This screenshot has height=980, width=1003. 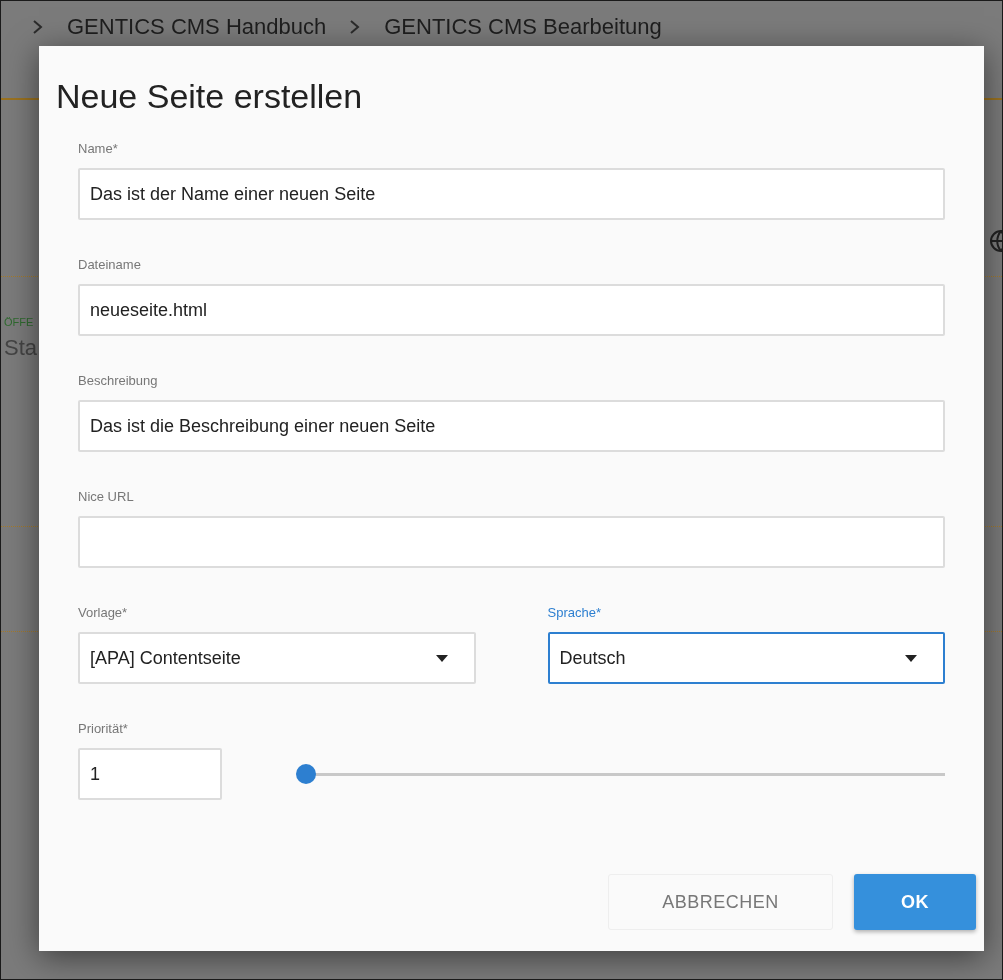 What do you see at coordinates (720, 902) in the screenshot?
I see `cancel-button: ABBRECHEN` at bounding box center [720, 902].